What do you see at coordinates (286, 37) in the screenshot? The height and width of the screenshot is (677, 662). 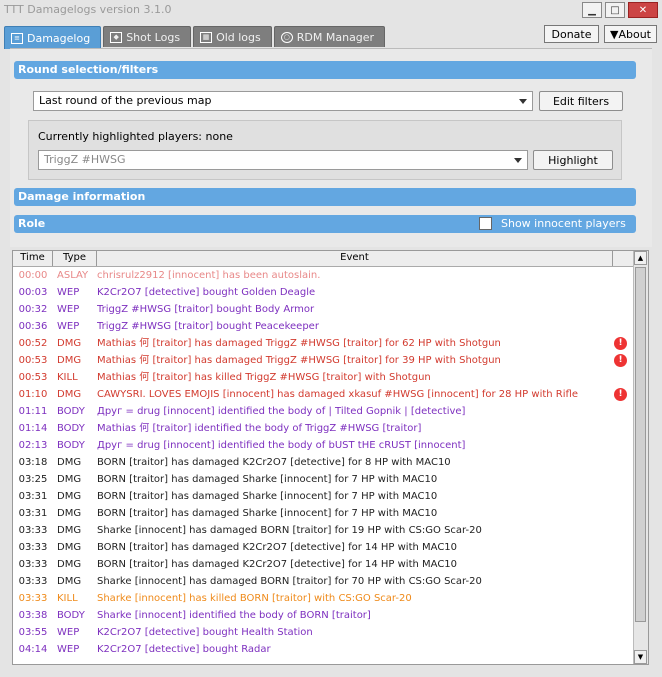 I see `magnifier-icon: ○` at bounding box center [286, 37].